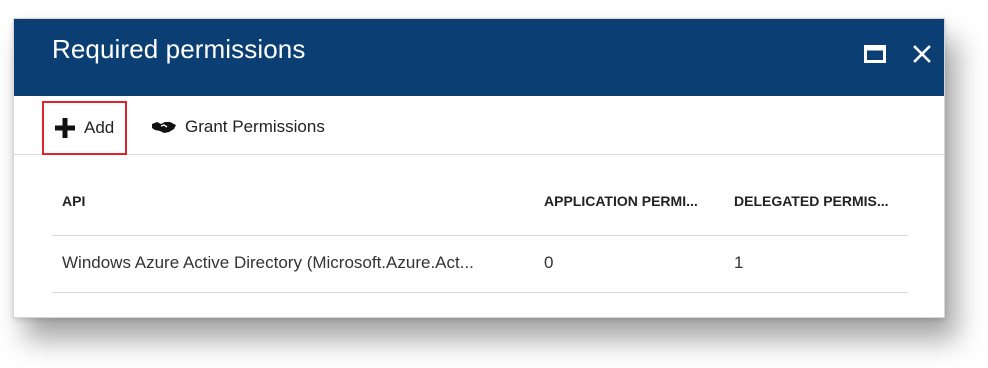 The height and width of the screenshot is (368, 988). I want to click on handshake-icon, so click(164, 127).